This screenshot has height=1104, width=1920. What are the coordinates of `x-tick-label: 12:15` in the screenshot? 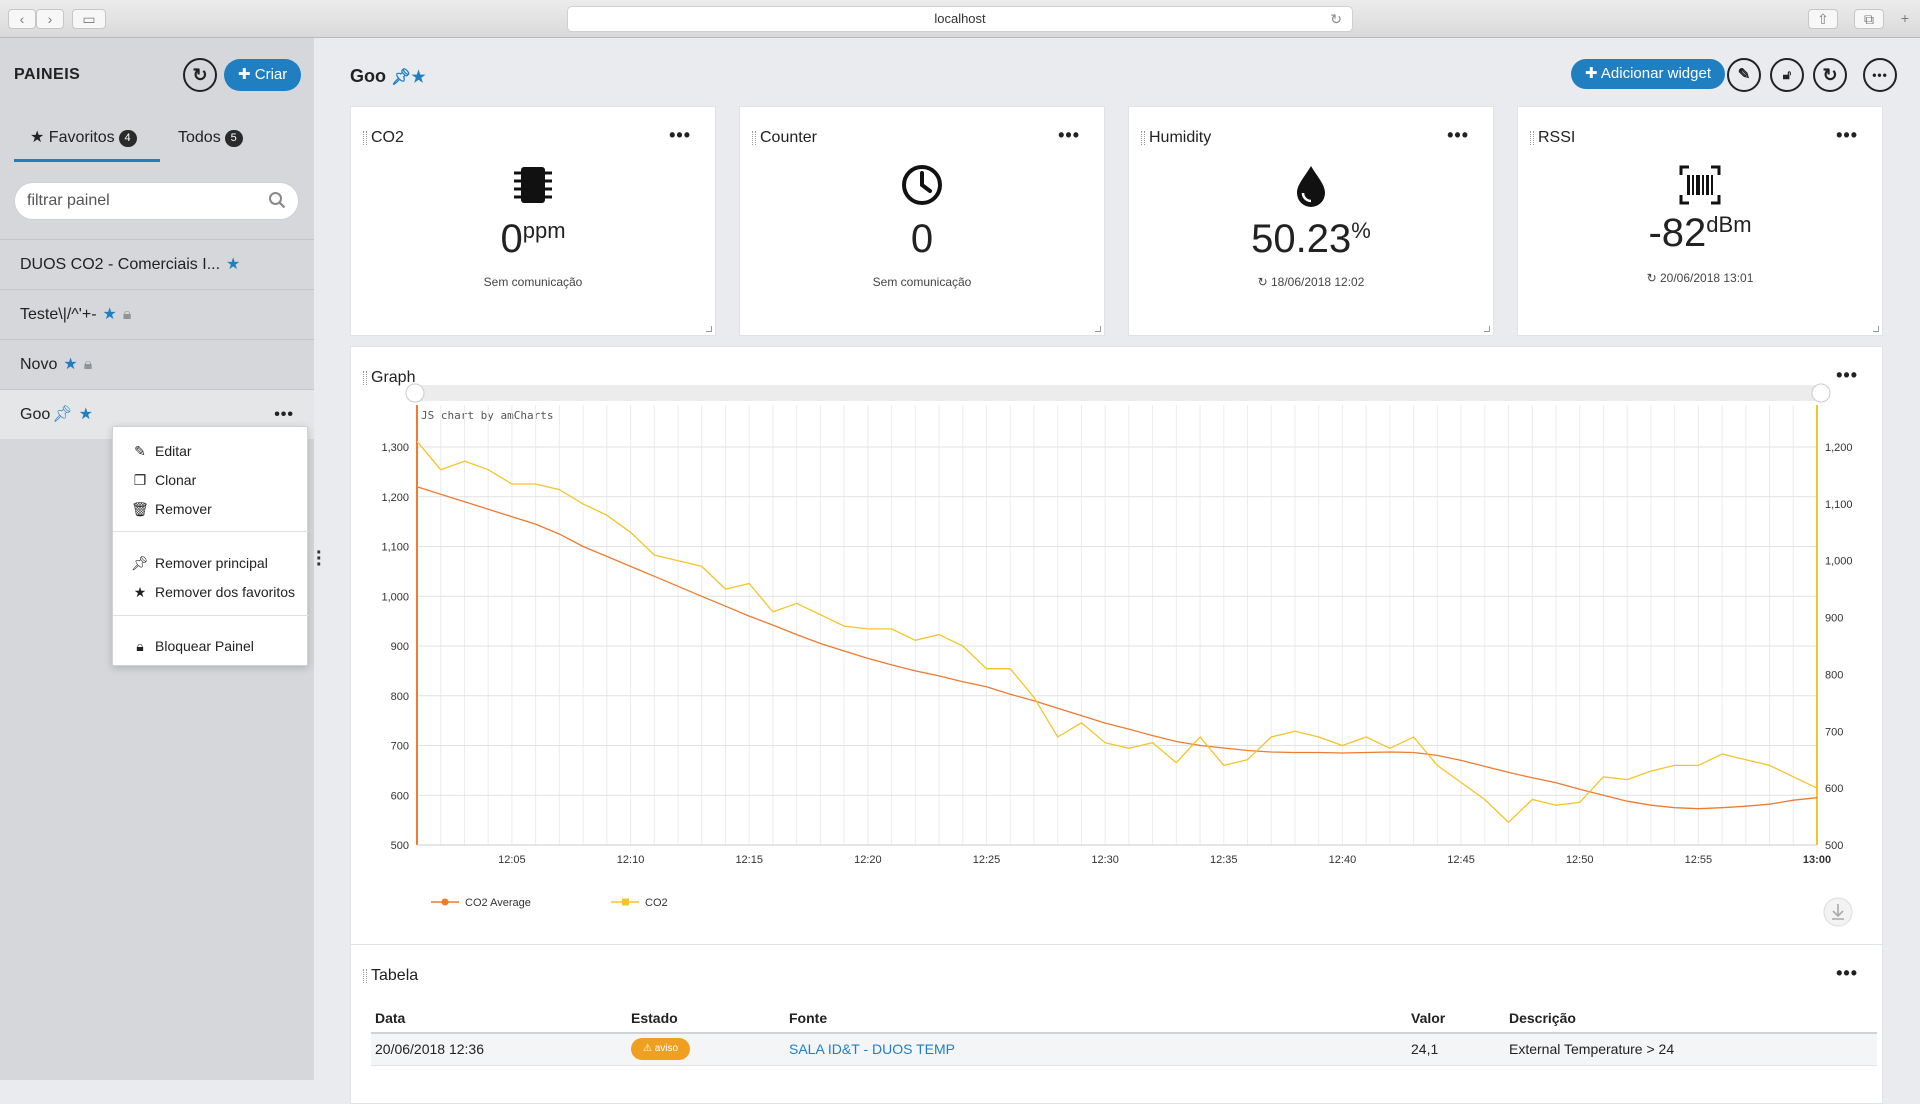 It's located at (749, 860).